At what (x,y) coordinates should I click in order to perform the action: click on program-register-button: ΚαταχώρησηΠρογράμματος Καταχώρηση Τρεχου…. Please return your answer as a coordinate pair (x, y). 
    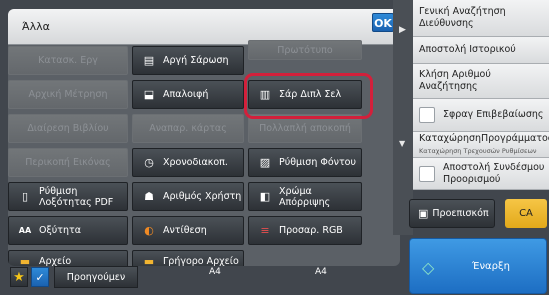
    Looking at the image, I should click on (481, 145).